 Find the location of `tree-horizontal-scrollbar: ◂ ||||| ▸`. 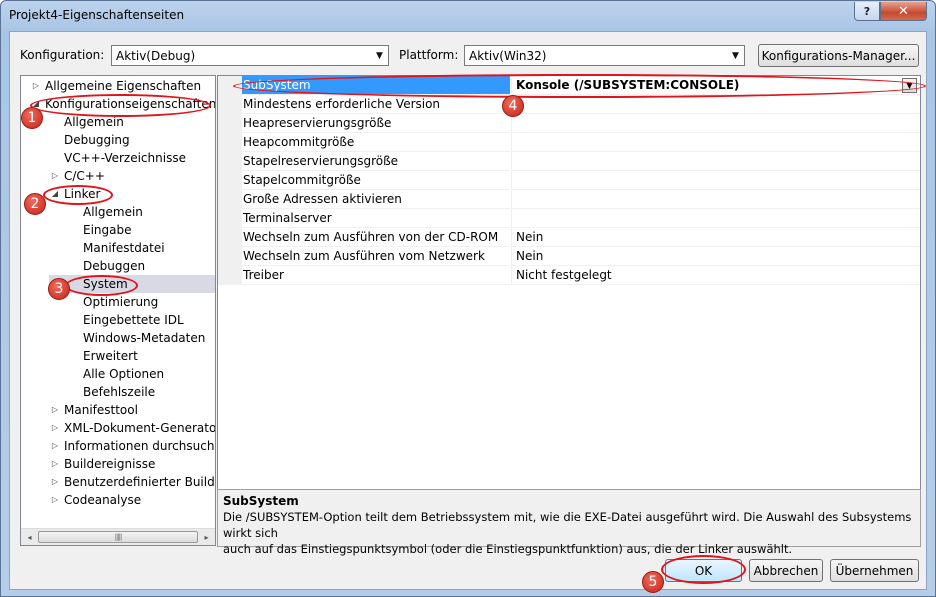

tree-horizontal-scrollbar: ◂ ||||| ▸ is located at coordinates (118, 536).